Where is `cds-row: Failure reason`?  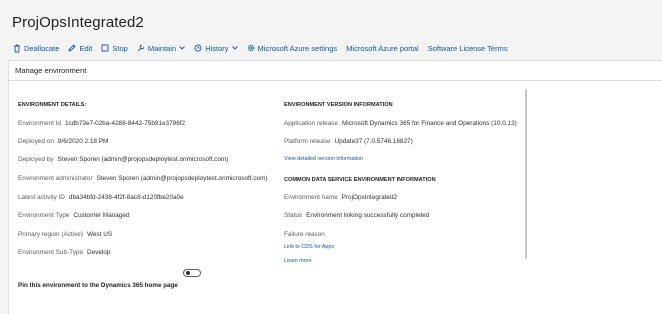
cds-row: Failure reason is located at coordinates (304, 234).